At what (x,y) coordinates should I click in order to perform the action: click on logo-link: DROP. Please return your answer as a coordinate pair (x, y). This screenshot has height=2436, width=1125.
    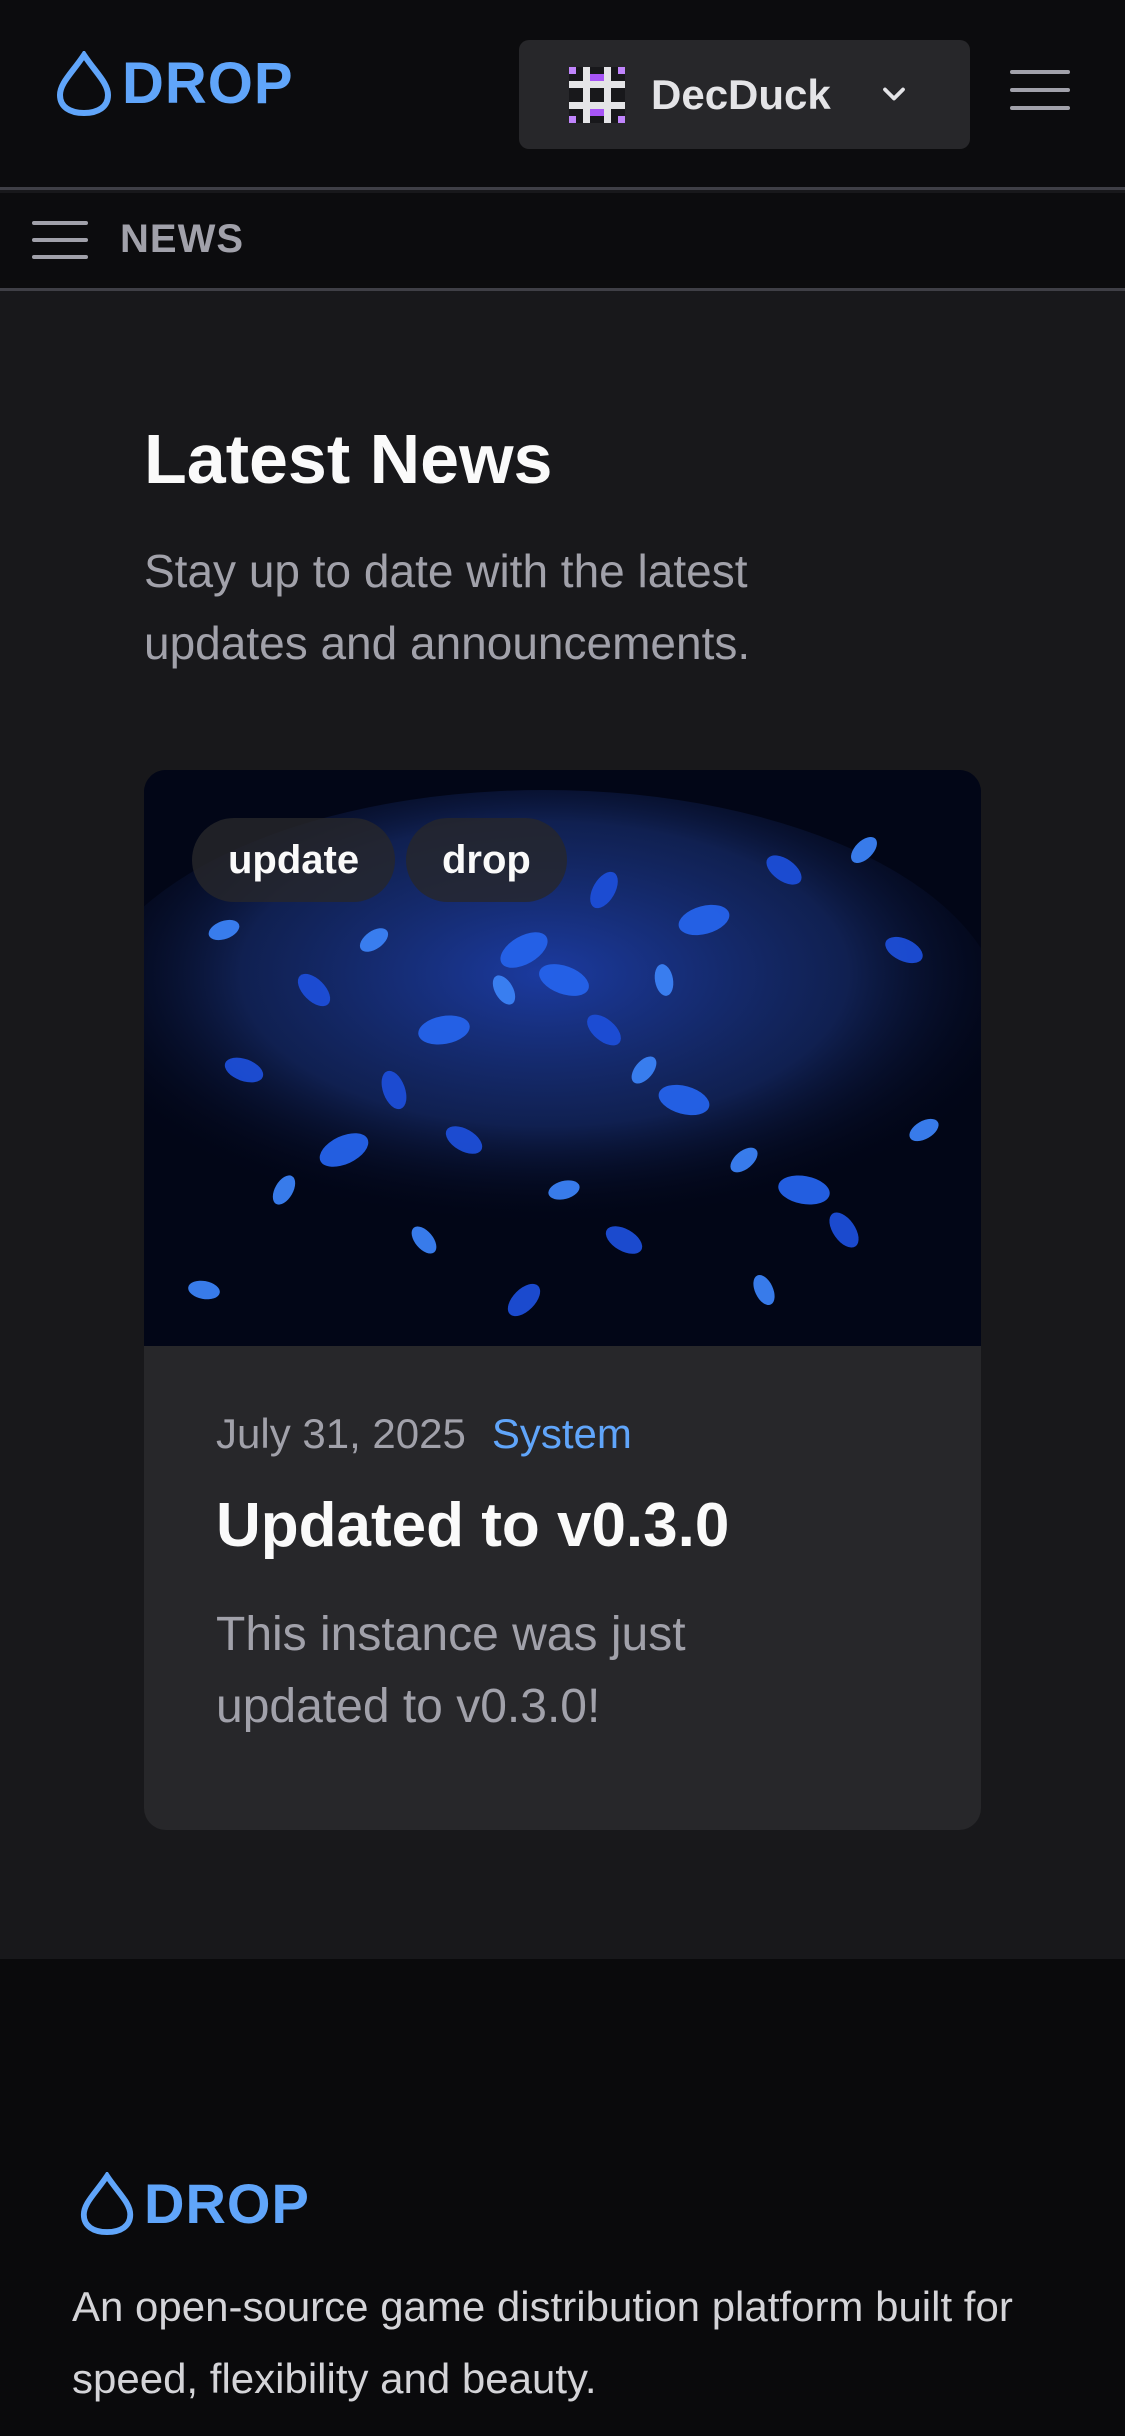
    Looking at the image, I should click on (174, 83).